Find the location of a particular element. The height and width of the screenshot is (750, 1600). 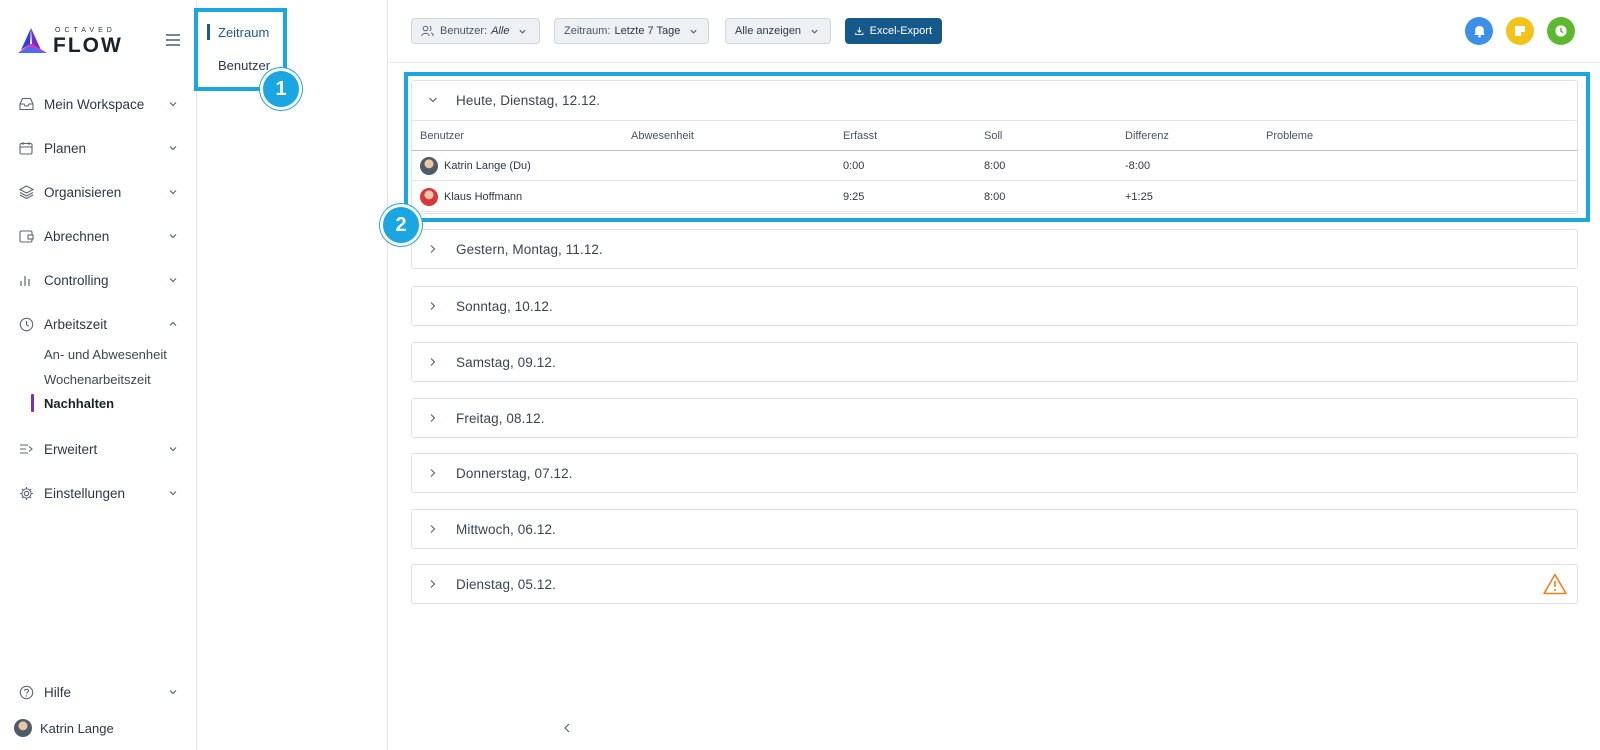

gear-icon is located at coordinates (26, 493).